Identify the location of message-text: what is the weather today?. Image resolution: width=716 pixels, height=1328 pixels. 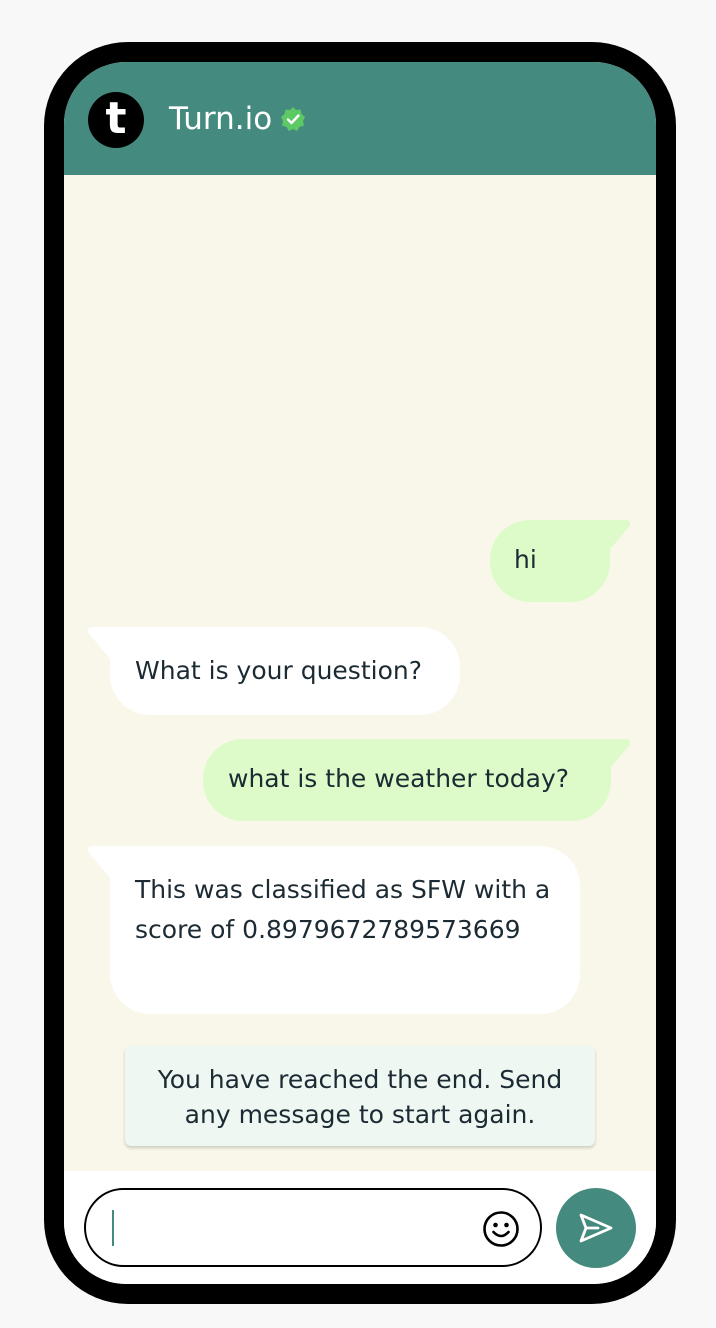
(399, 778).